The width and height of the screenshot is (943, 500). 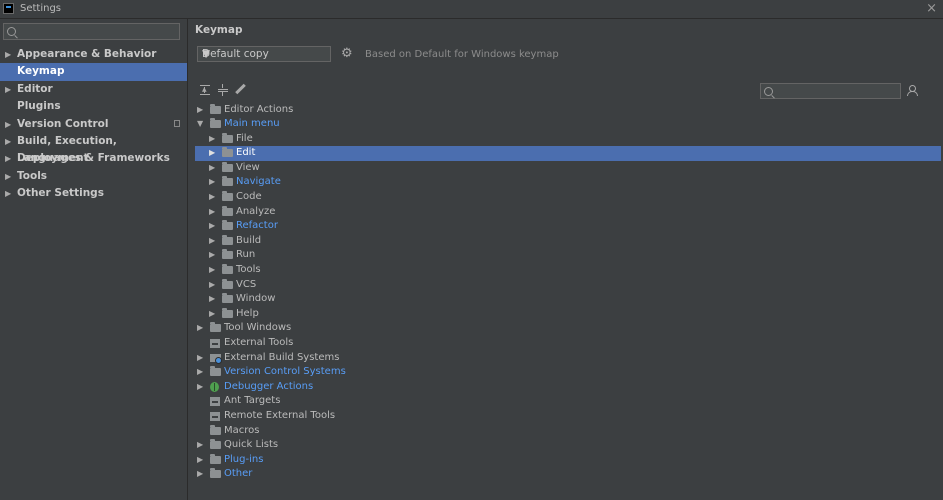 I want to click on tree-row: ▼ Main menu, so click(x=568, y=124).